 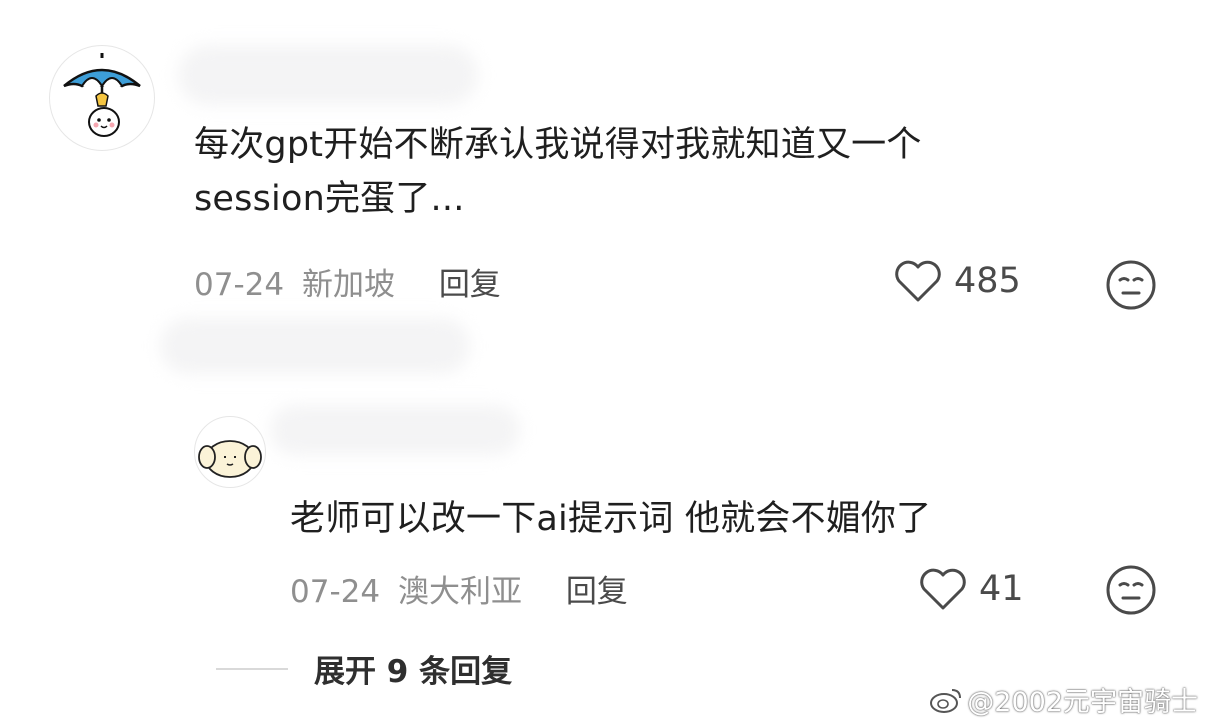 What do you see at coordinates (335, 592) in the screenshot?
I see `comment-2-date: 07-24` at bounding box center [335, 592].